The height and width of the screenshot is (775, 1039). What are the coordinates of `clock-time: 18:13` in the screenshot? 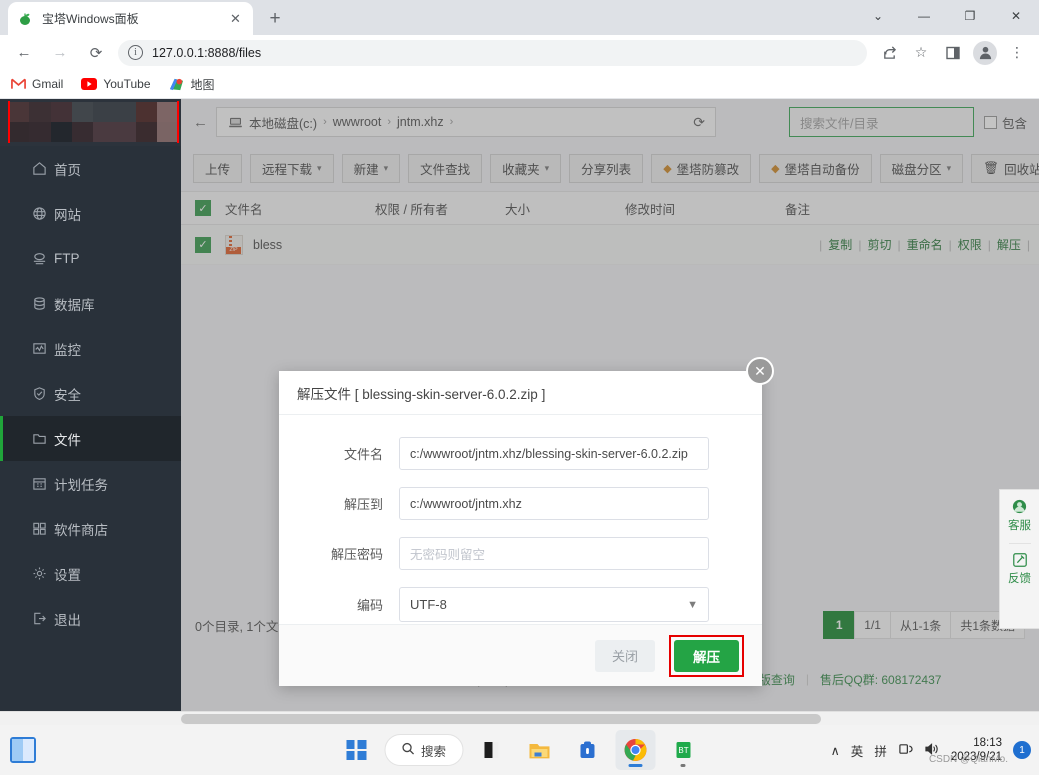 It's located at (987, 742).